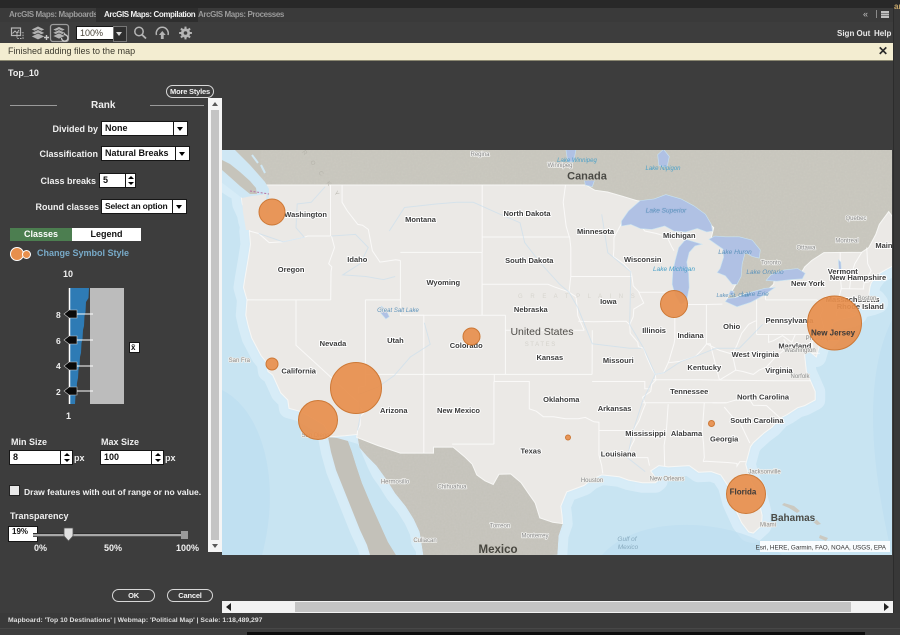  What do you see at coordinates (763, 397) in the screenshot?
I see `svg-text: North Carolina` at bounding box center [763, 397].